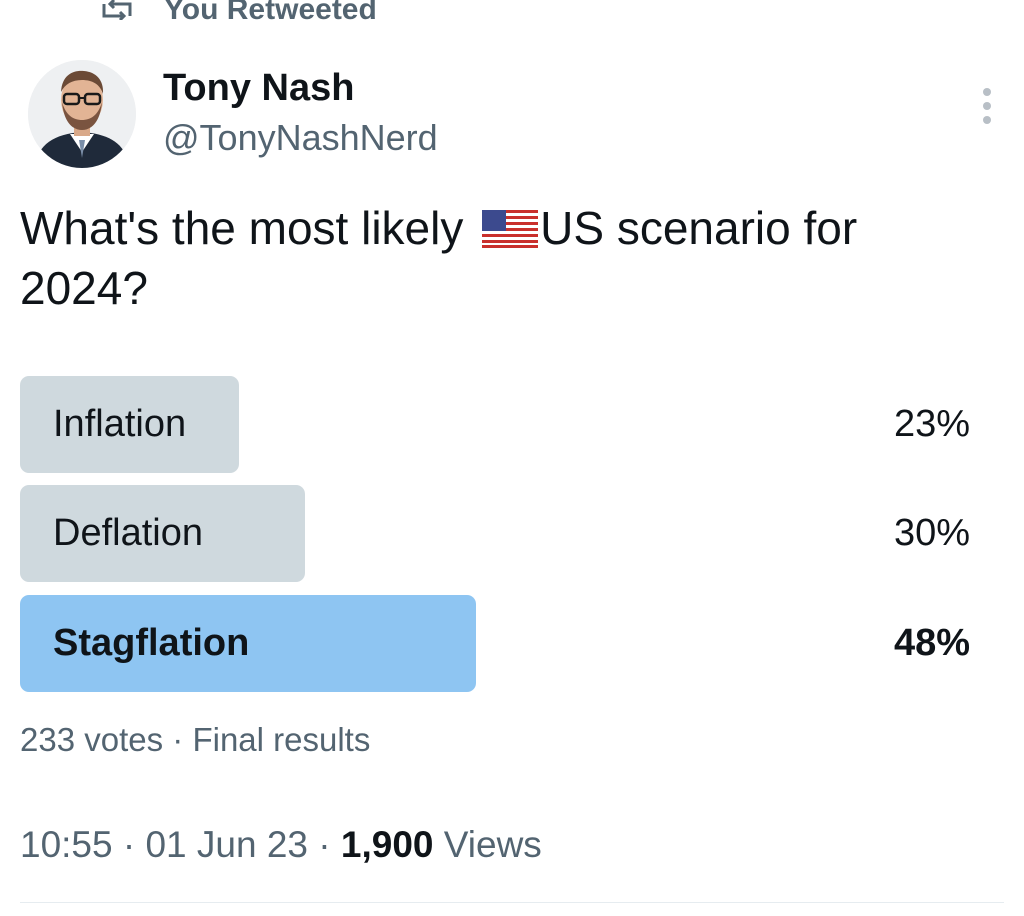 The height and width of the screenshot is (916, 1024). I want to click on poll-meta: 233 votes · Final results, so click(195, 740).